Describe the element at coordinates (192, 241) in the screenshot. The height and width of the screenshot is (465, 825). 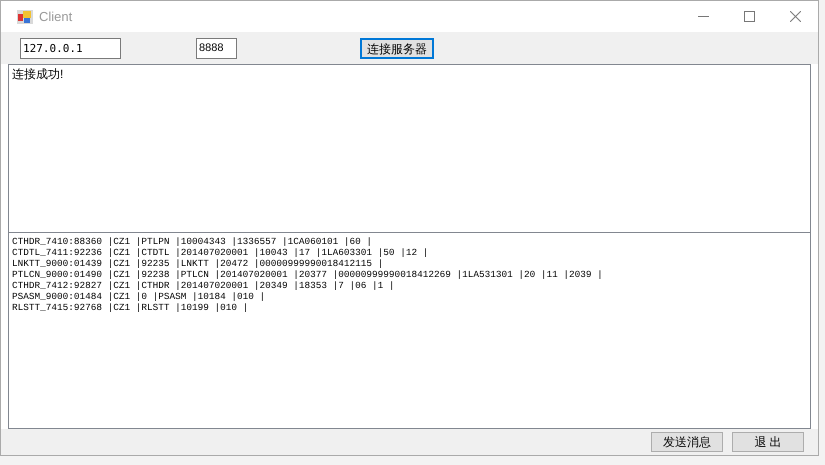
I see `data-line: CTHDR_7410:88360 |CZ1 |PTLPN |10004343 |1336557 |1CA060101 |60 |` at that location.